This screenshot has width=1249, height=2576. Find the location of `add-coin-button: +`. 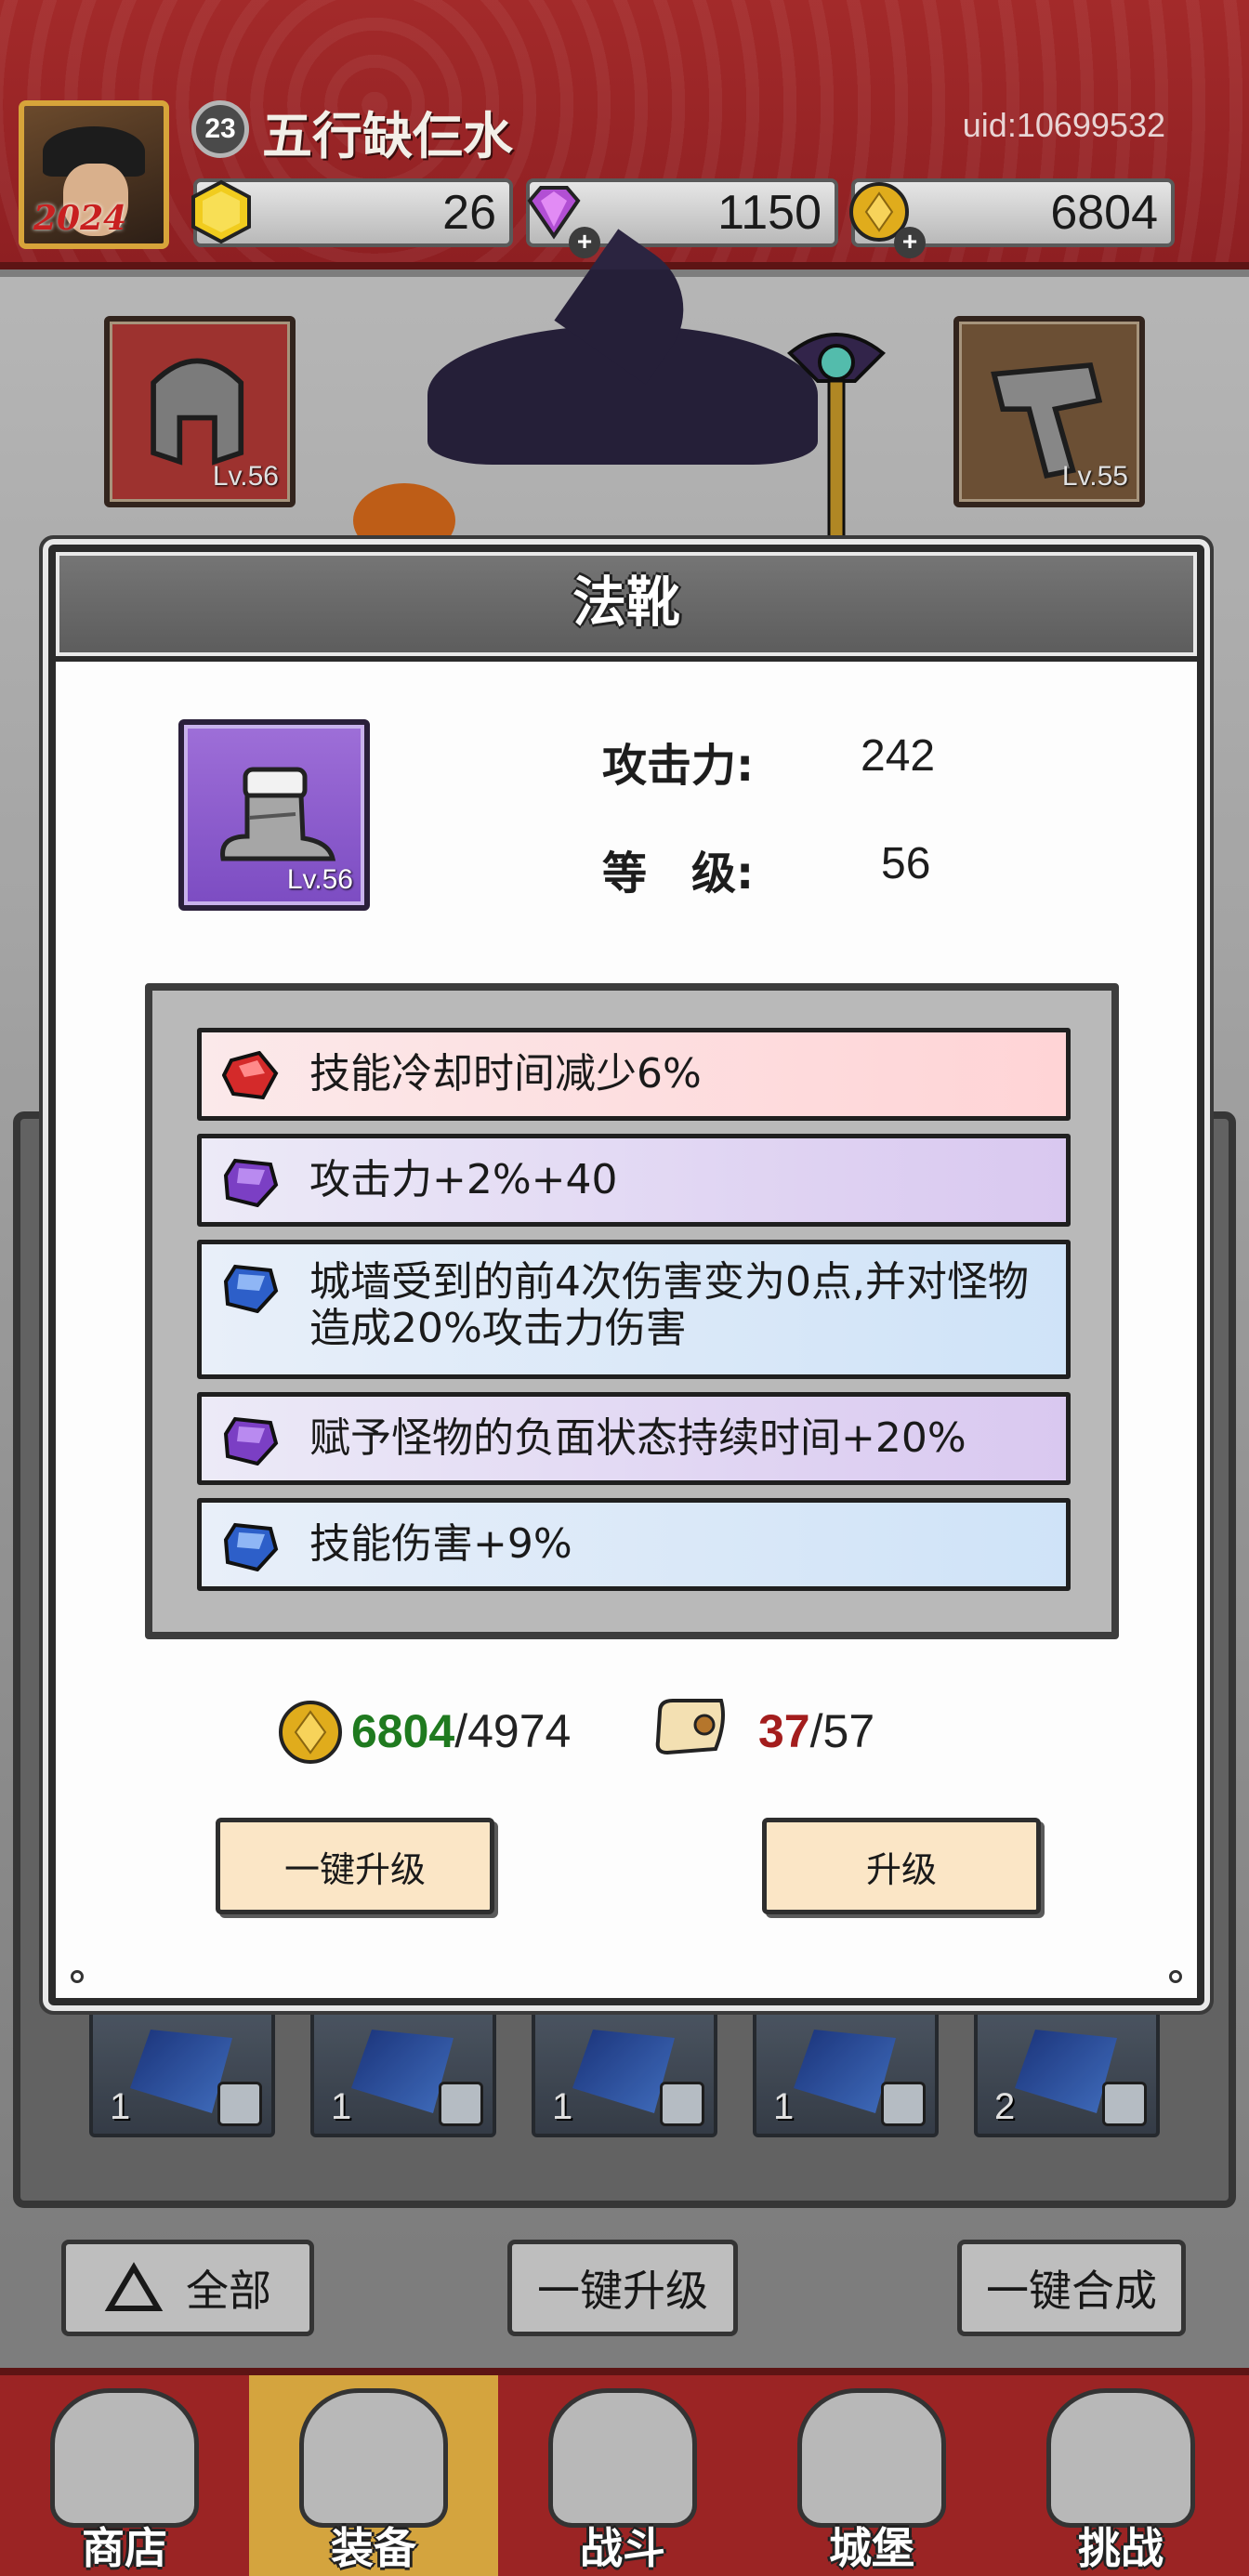

add-coin-button: + is located at coordinates (910, 242).